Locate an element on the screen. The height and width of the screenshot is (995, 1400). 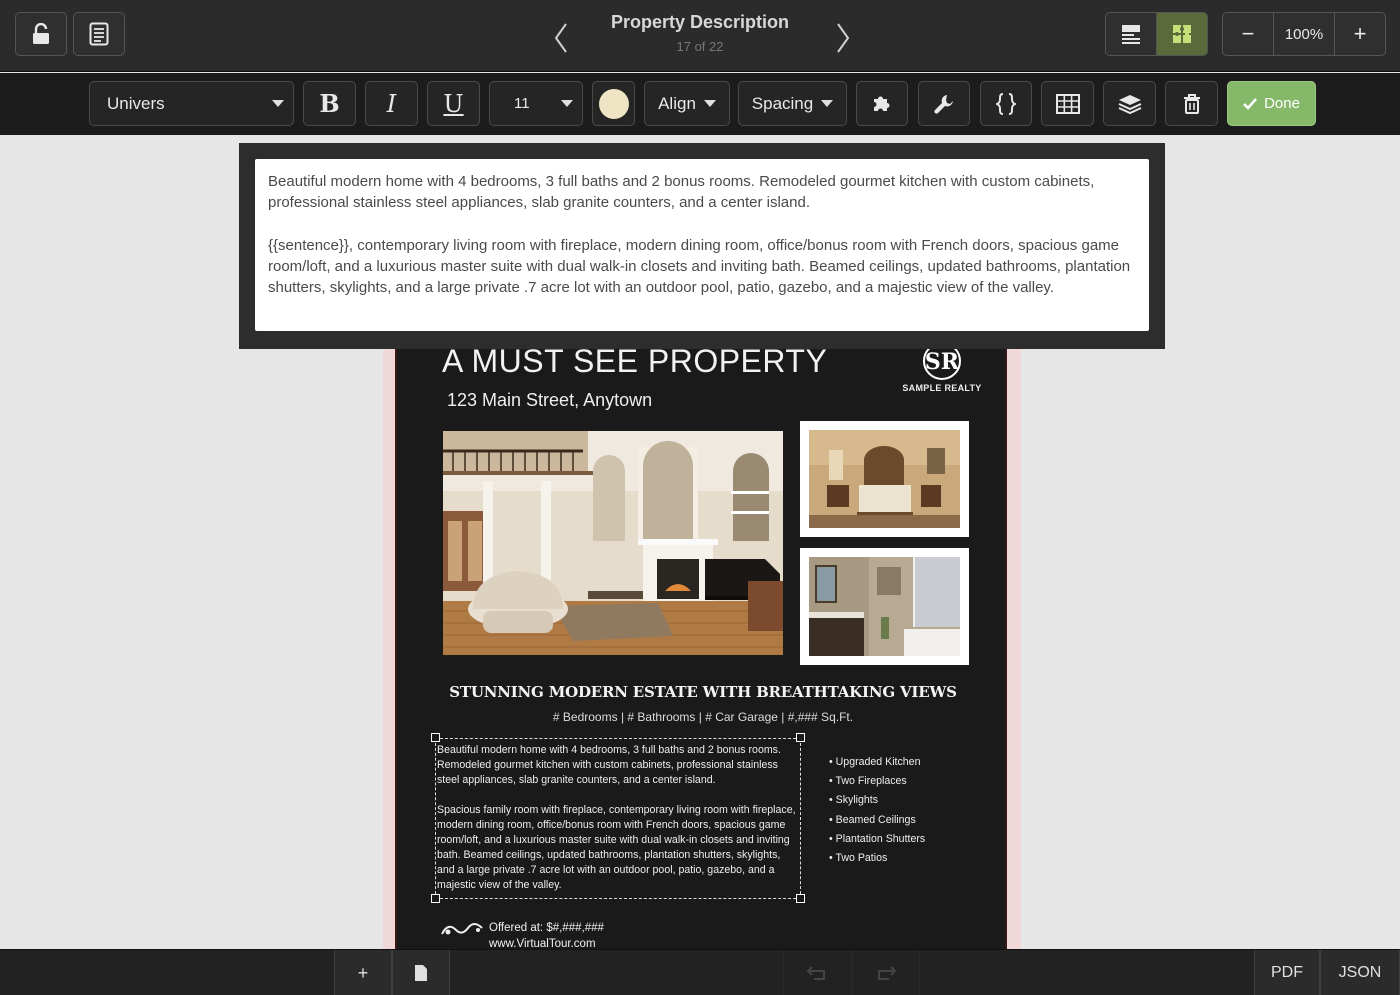
table-button is located at coordinates (1067, 103).